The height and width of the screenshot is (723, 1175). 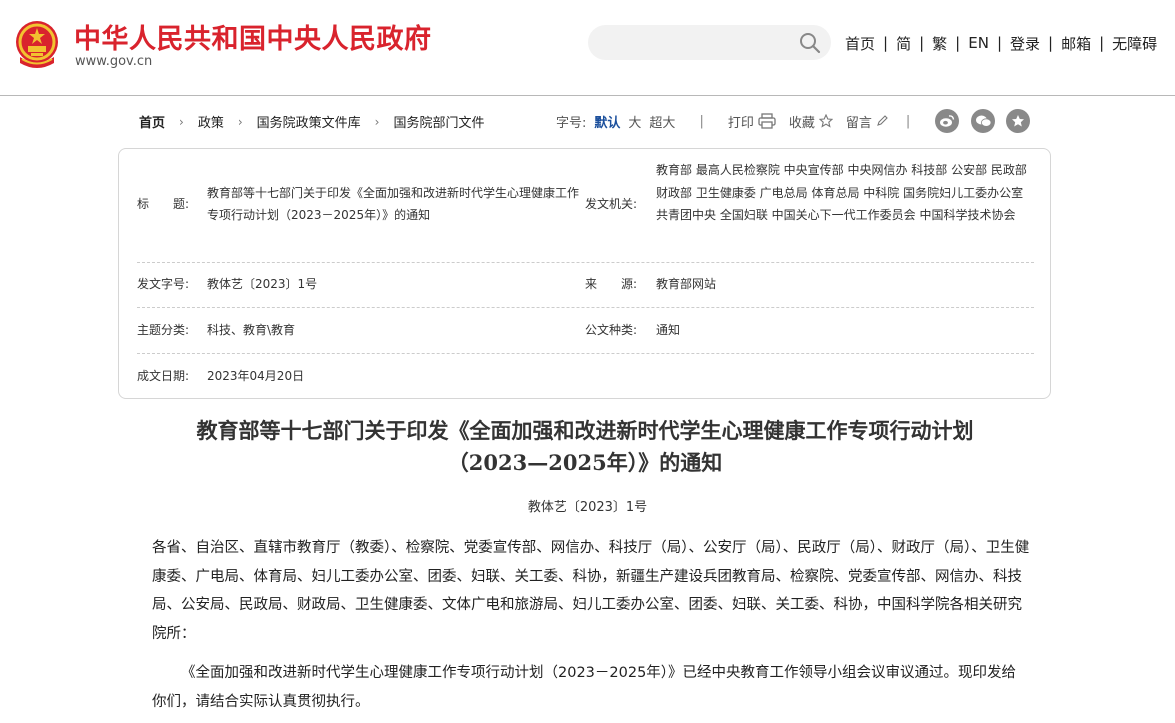 What do you see at coordinates (694, 43) in the screenshot?
I see `search-input` at bounding box center [694, 43].